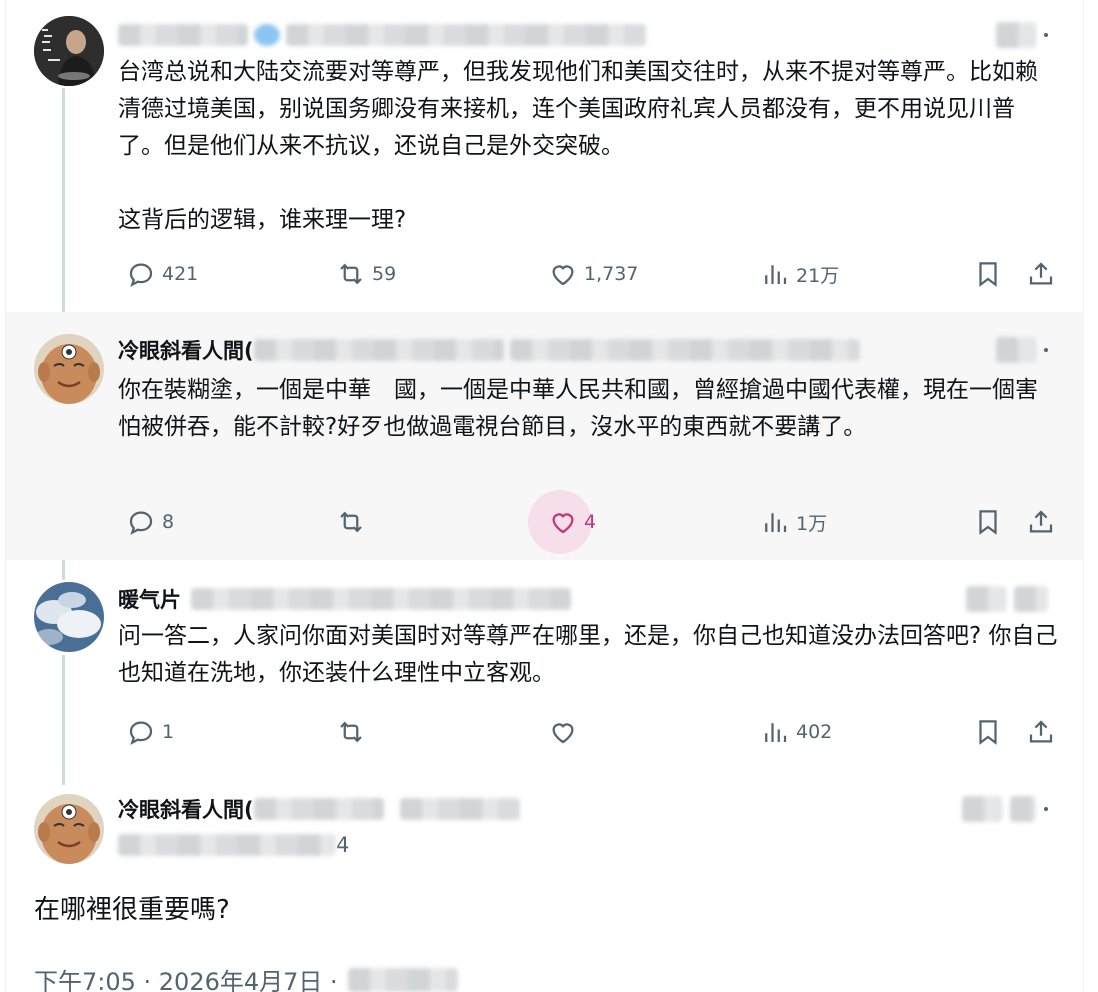  Describe the element at coordinates (611, 274) in the screenshot. I see `like-count: 1,737` at that location.